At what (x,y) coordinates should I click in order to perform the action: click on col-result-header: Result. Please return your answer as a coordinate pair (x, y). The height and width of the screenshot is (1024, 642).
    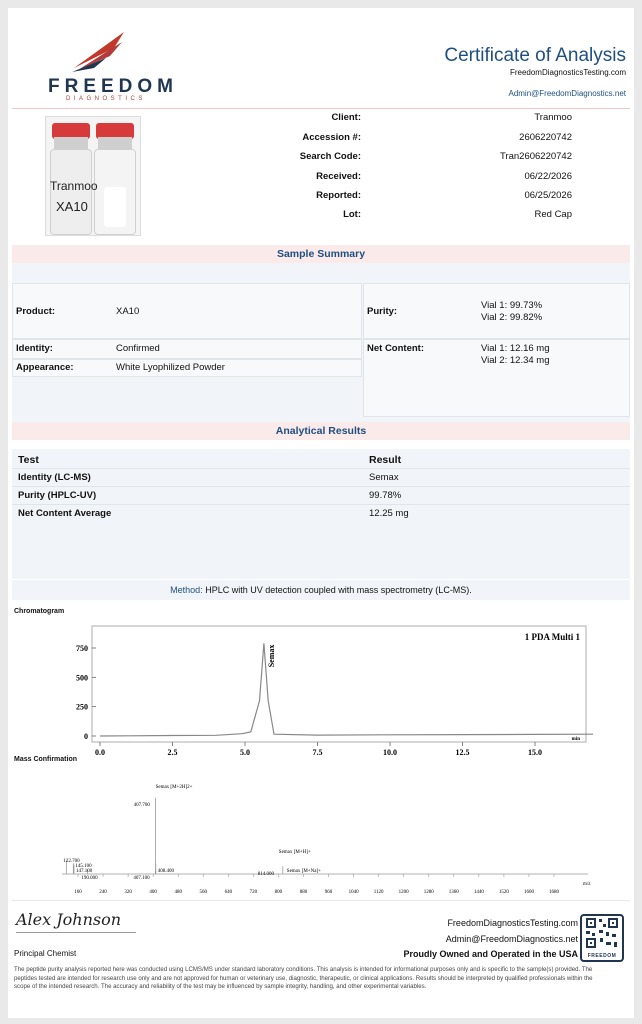
    Looking at the image, I should click on (385, 460).